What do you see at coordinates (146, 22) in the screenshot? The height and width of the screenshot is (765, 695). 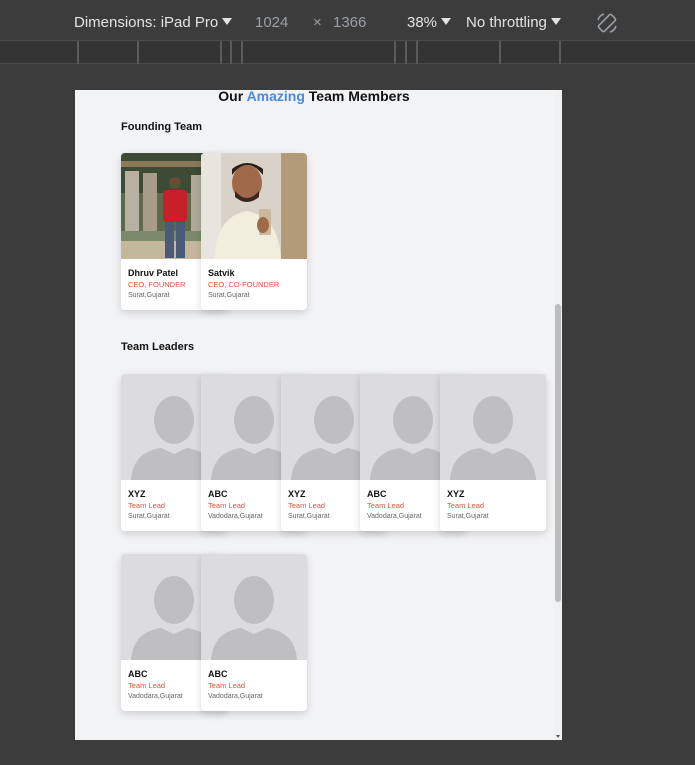 I see `device-label: Dimensions: iPad Pro` at bounding box center [146, 22].